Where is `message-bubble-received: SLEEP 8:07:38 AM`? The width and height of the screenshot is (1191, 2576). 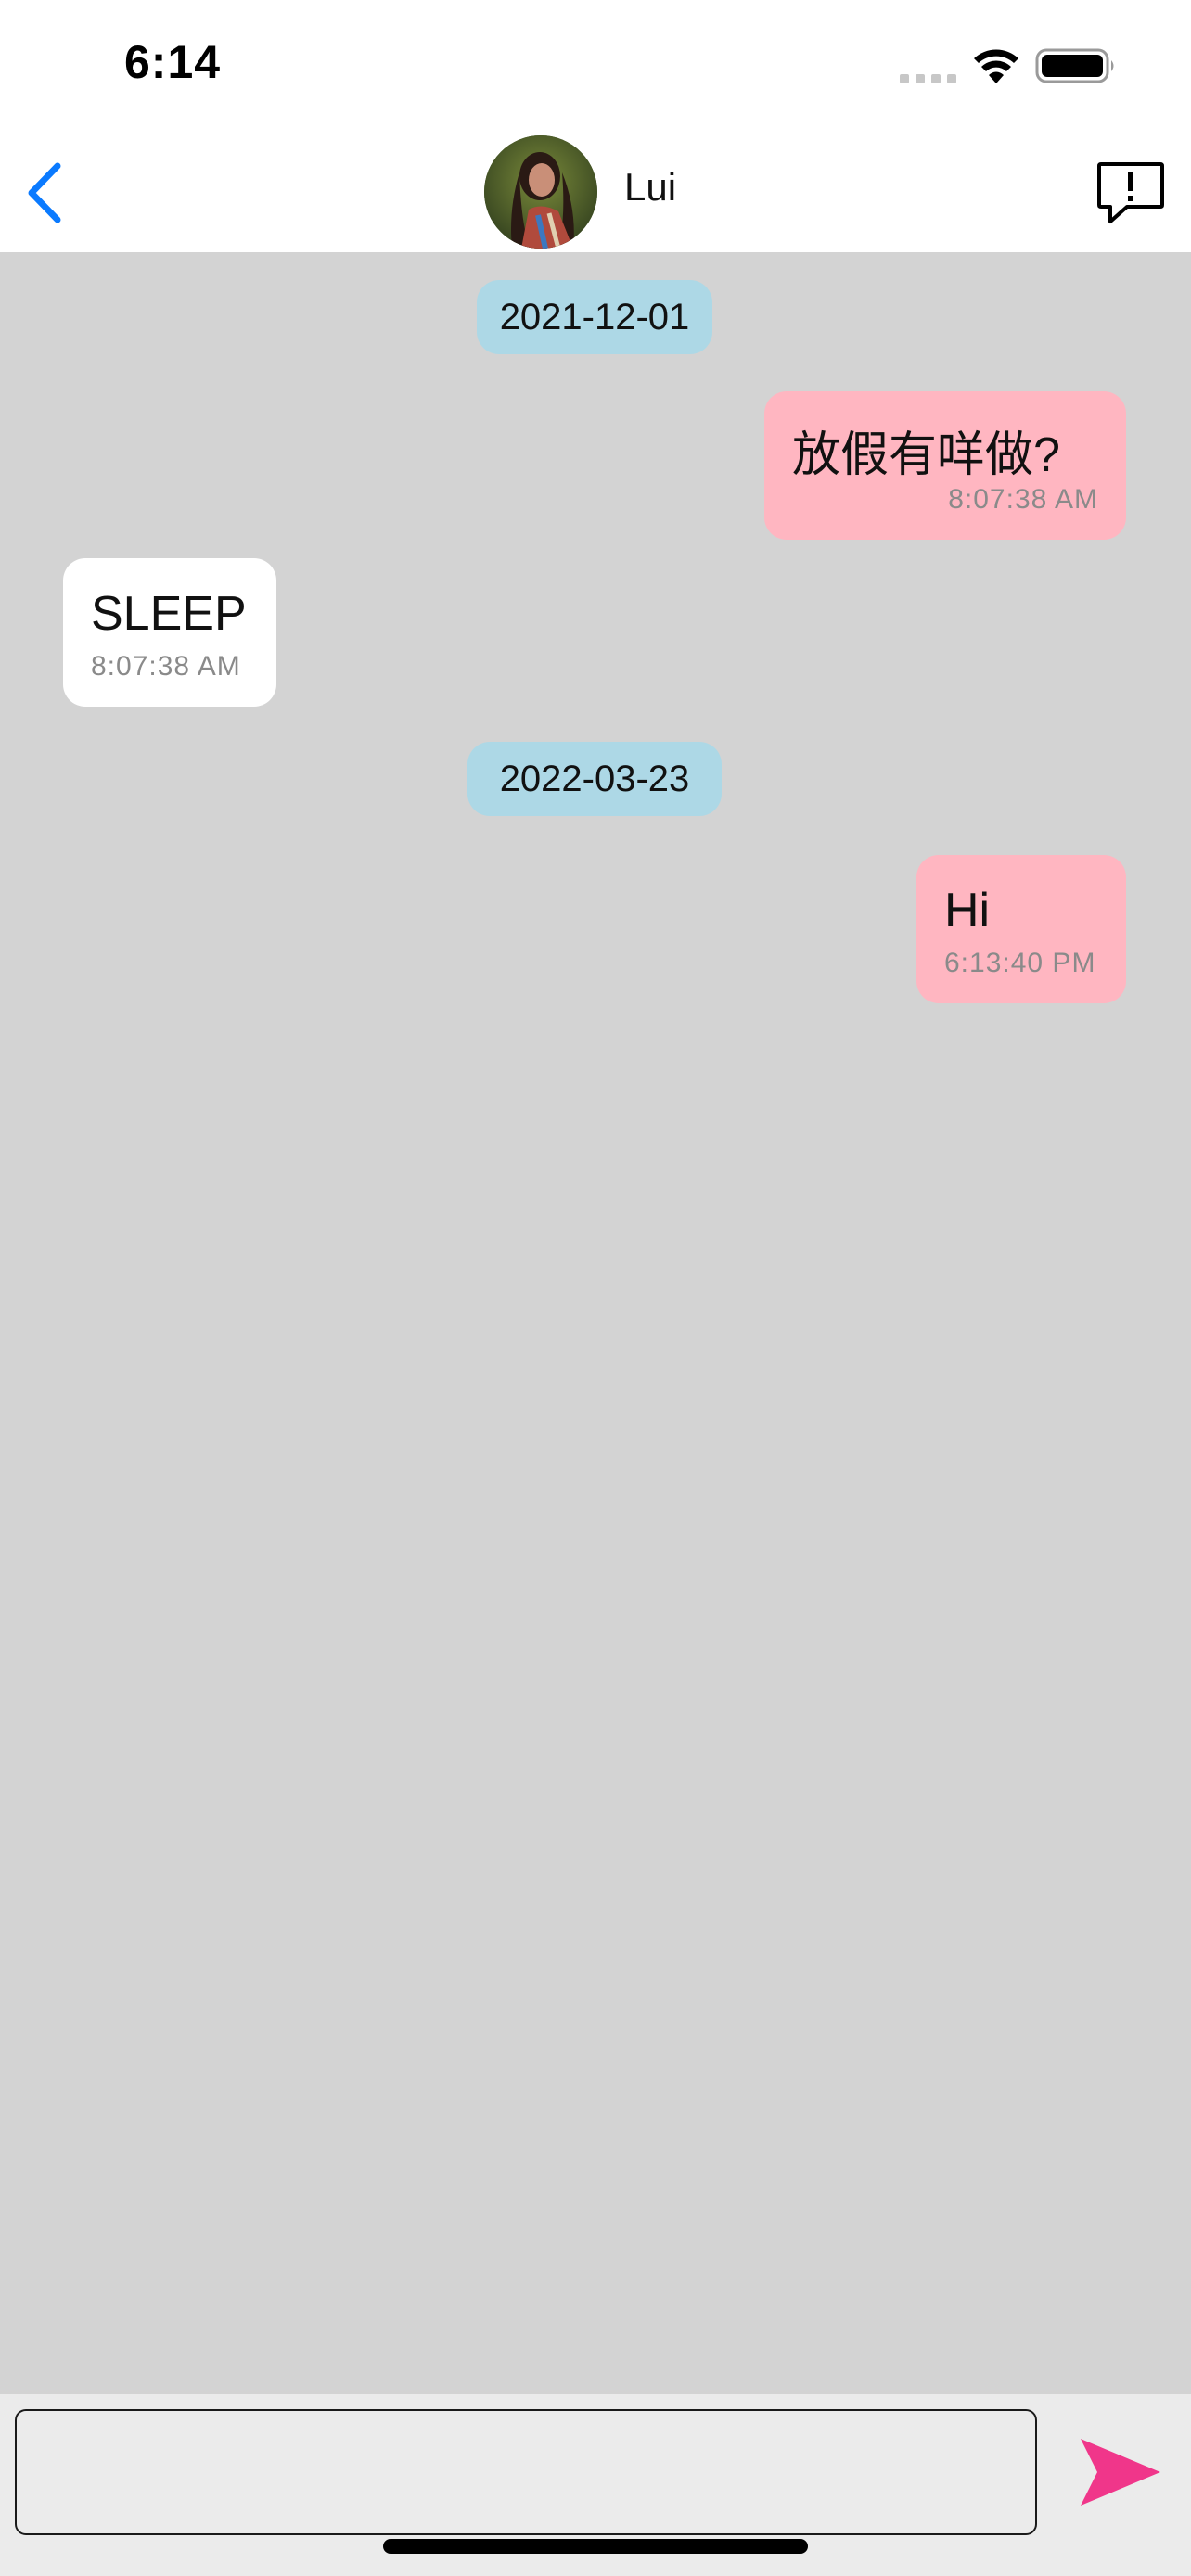
message-bubble-received: SLEEP 8:07:38 AM is located at coordinates (169, 632).